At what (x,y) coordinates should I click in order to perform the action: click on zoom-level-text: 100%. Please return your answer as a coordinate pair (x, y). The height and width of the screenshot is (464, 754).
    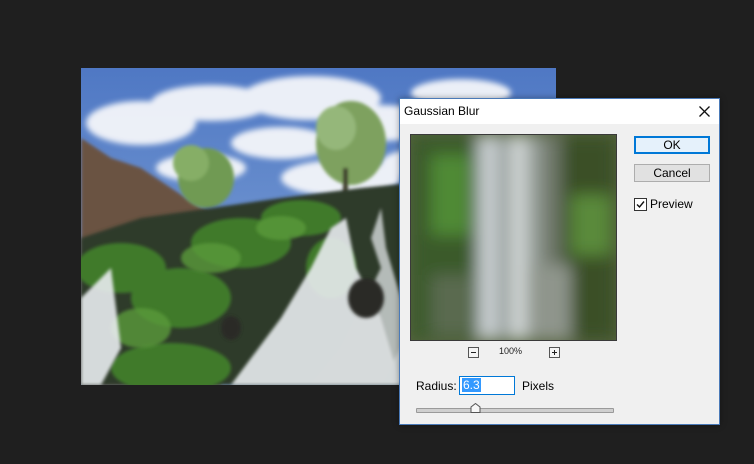
    Looking at the image, I should click on (511, 351).